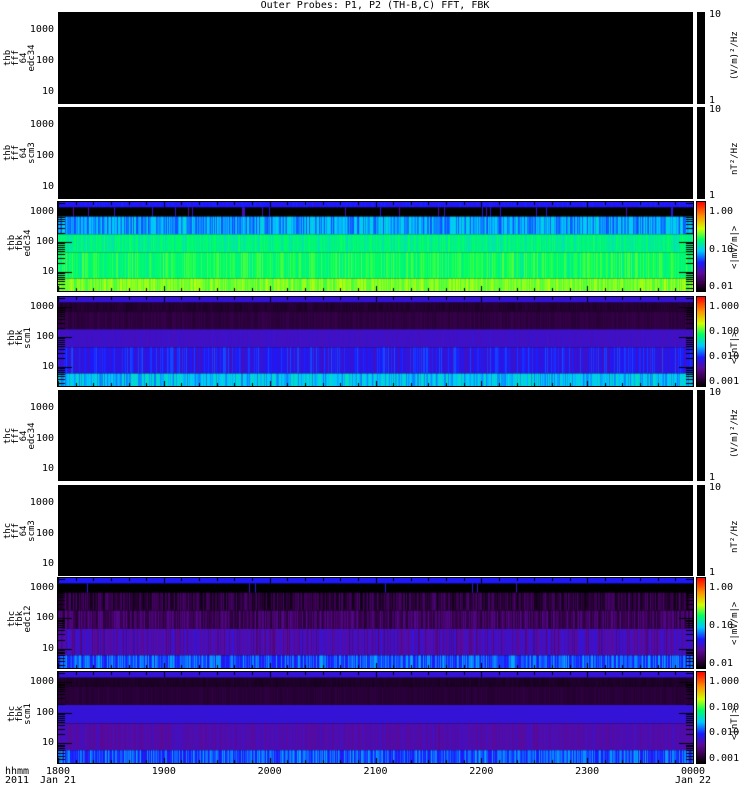 This screenshot has height=800, width=750. I want to click on x-axis-units: hhmm 2011, so click(17, 776).